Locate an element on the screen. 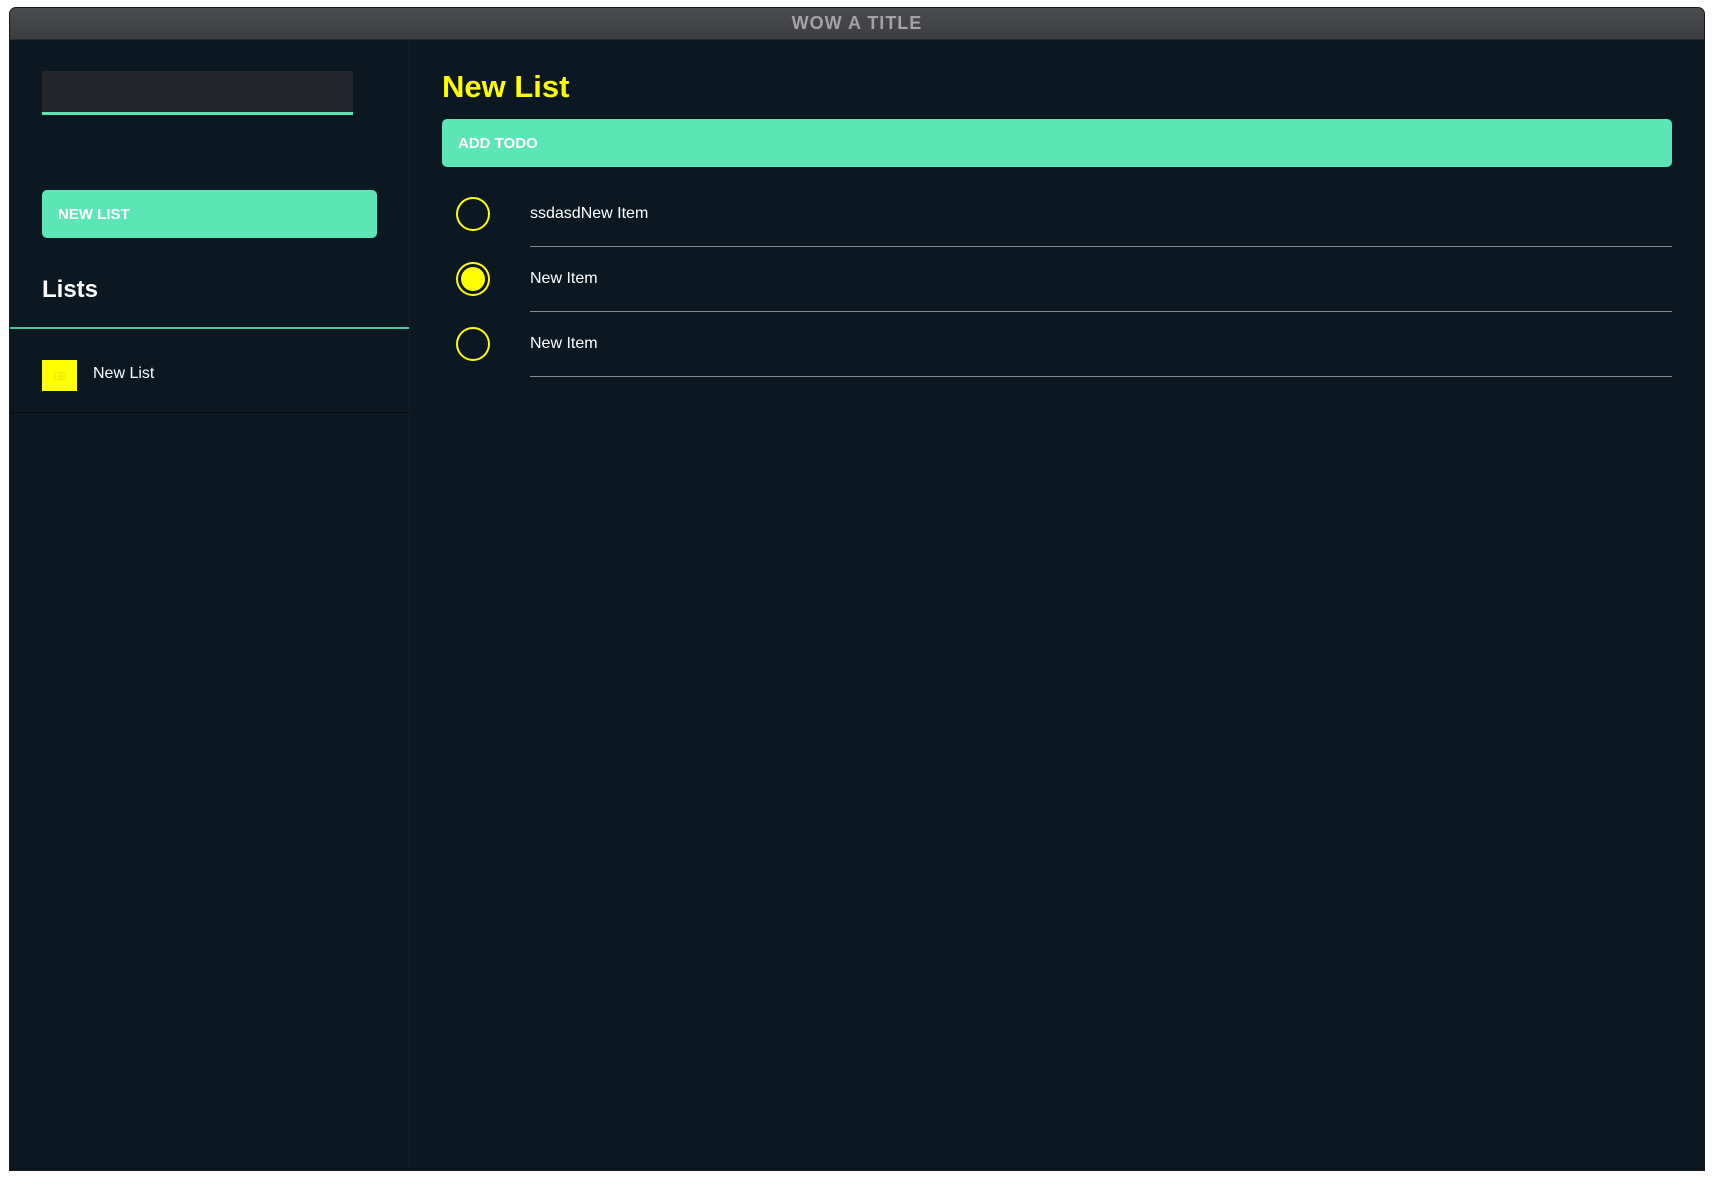 The height and width of the screenshot is (1180, 1714). new-list-button: NEW LIST is located at coordinates (209, 214).